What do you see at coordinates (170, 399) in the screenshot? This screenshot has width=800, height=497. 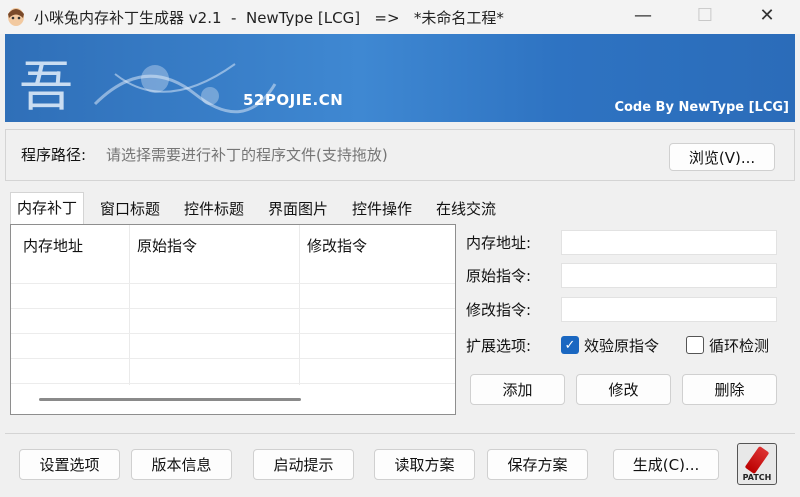 I see `horizontal-scrollbar` at bounding box center [170, 399].